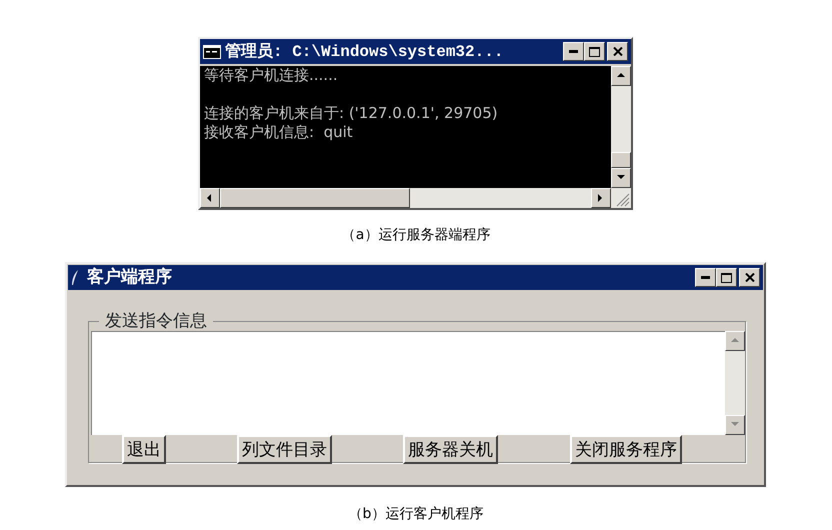  I want to click on list-files-button: 列文件目录, so click(284, 449).